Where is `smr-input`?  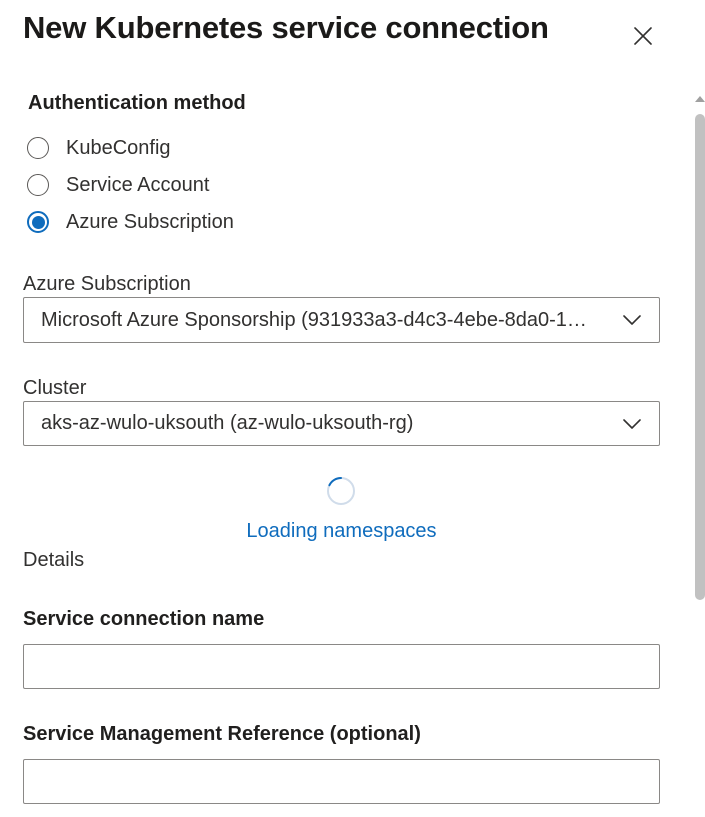
smr-input is located at coordinates (341, 781).